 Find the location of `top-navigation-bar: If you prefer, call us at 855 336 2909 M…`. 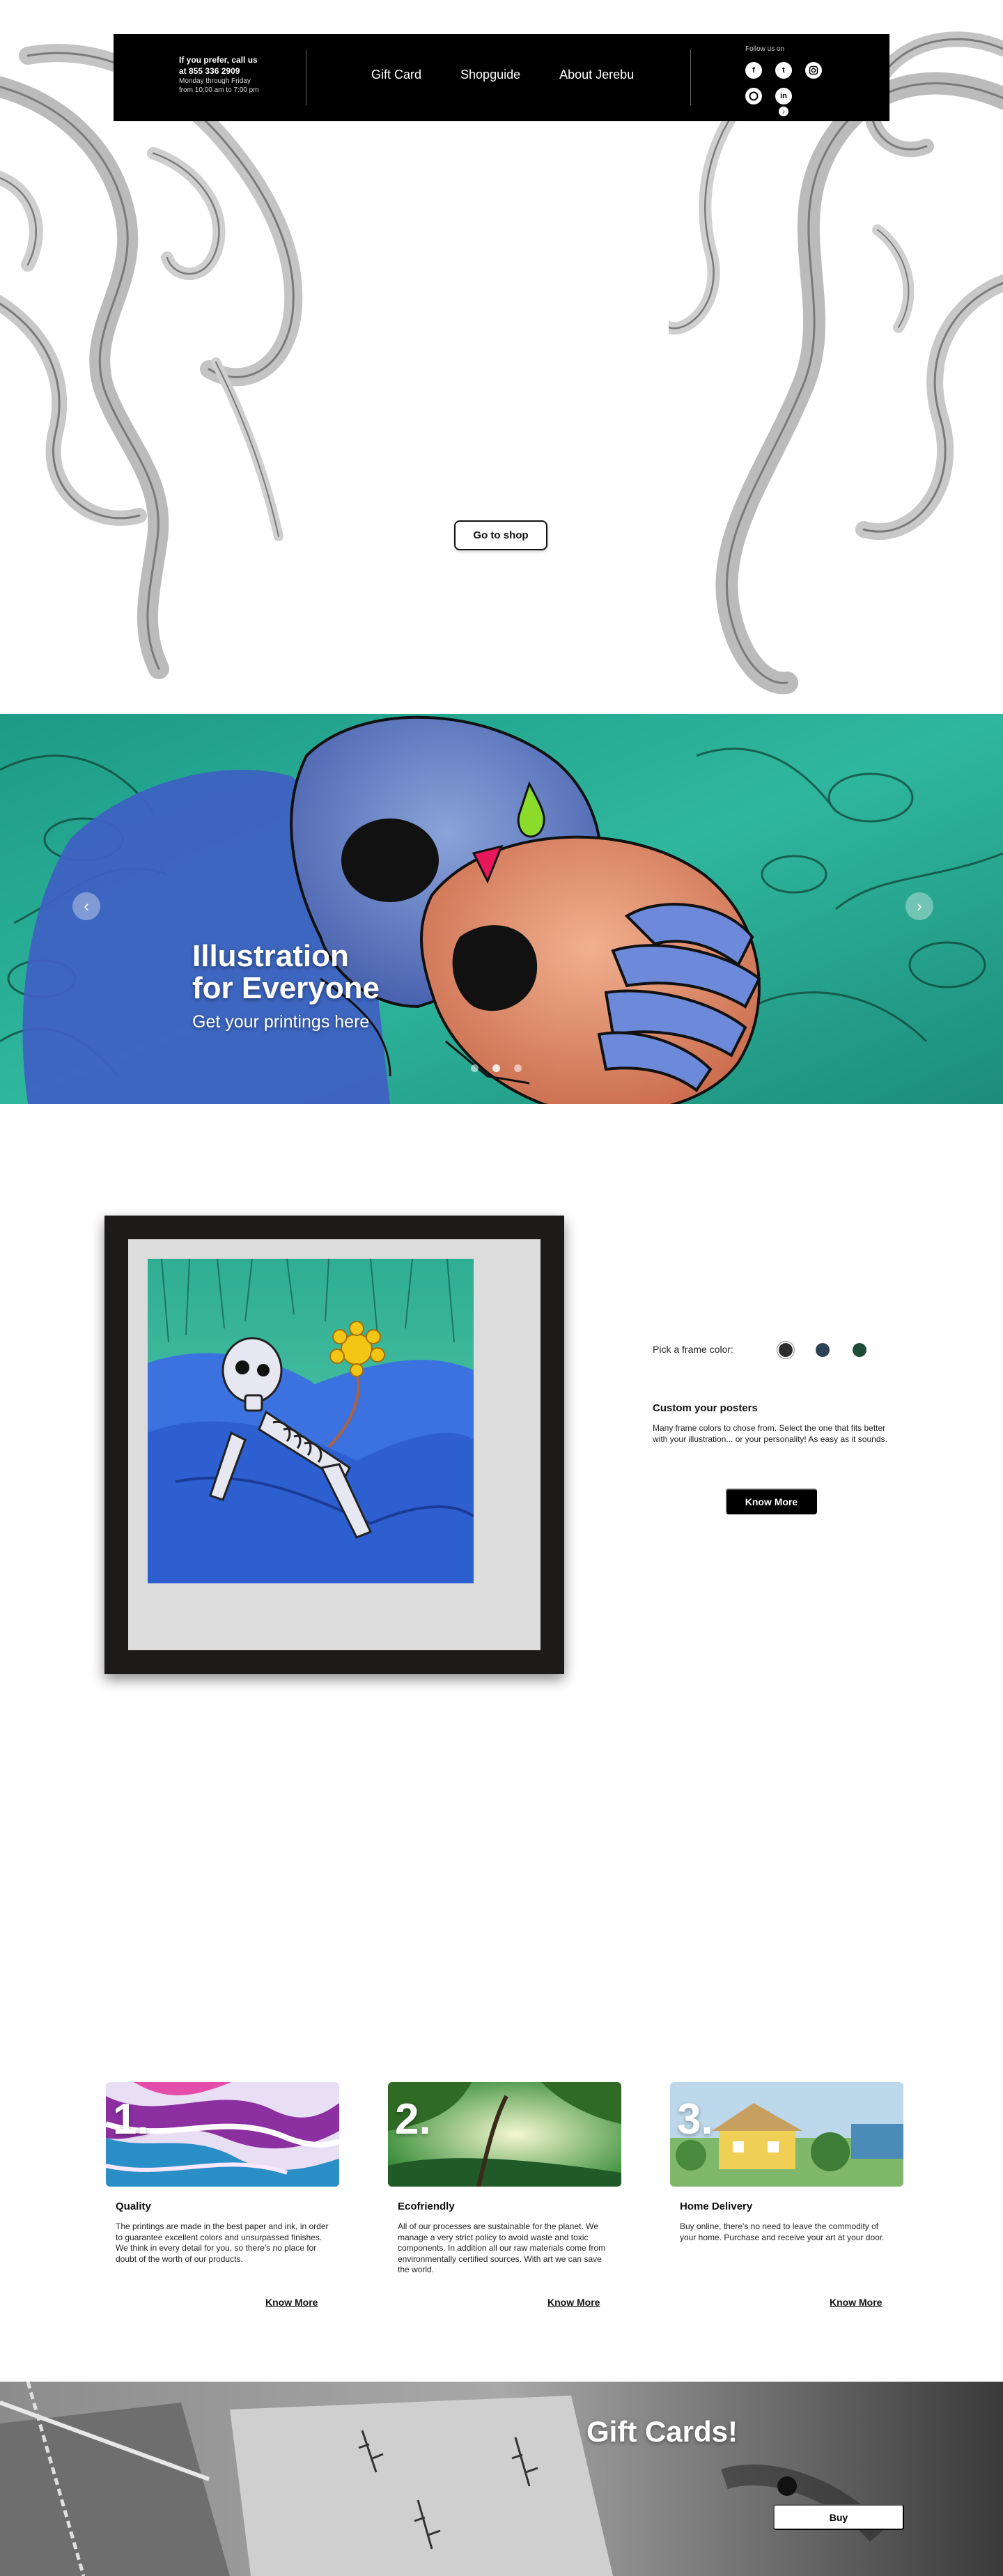

top-navigation-bar: If you prefer, call us at 855 336 2909 M… is located at coordinates (501, 77).